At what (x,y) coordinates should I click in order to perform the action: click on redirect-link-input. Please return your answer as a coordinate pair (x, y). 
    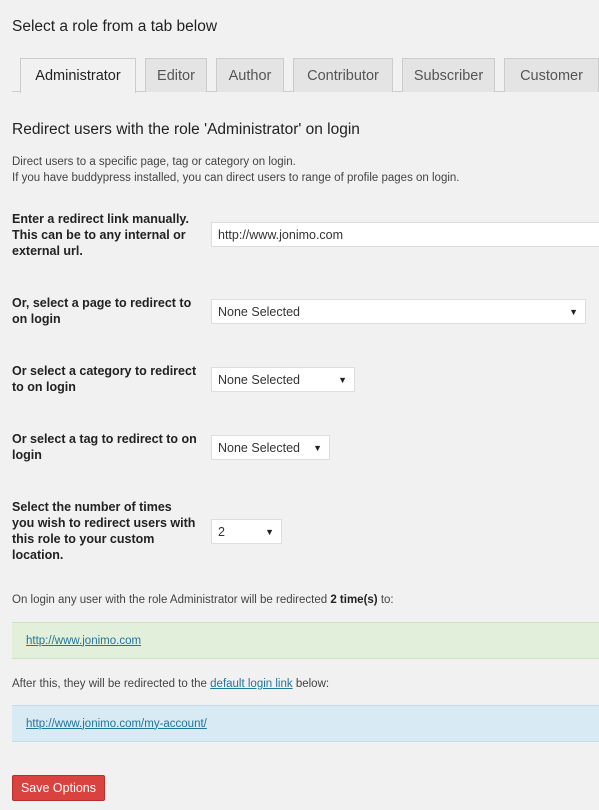
    Looking at the image, I should click on (405, 234).